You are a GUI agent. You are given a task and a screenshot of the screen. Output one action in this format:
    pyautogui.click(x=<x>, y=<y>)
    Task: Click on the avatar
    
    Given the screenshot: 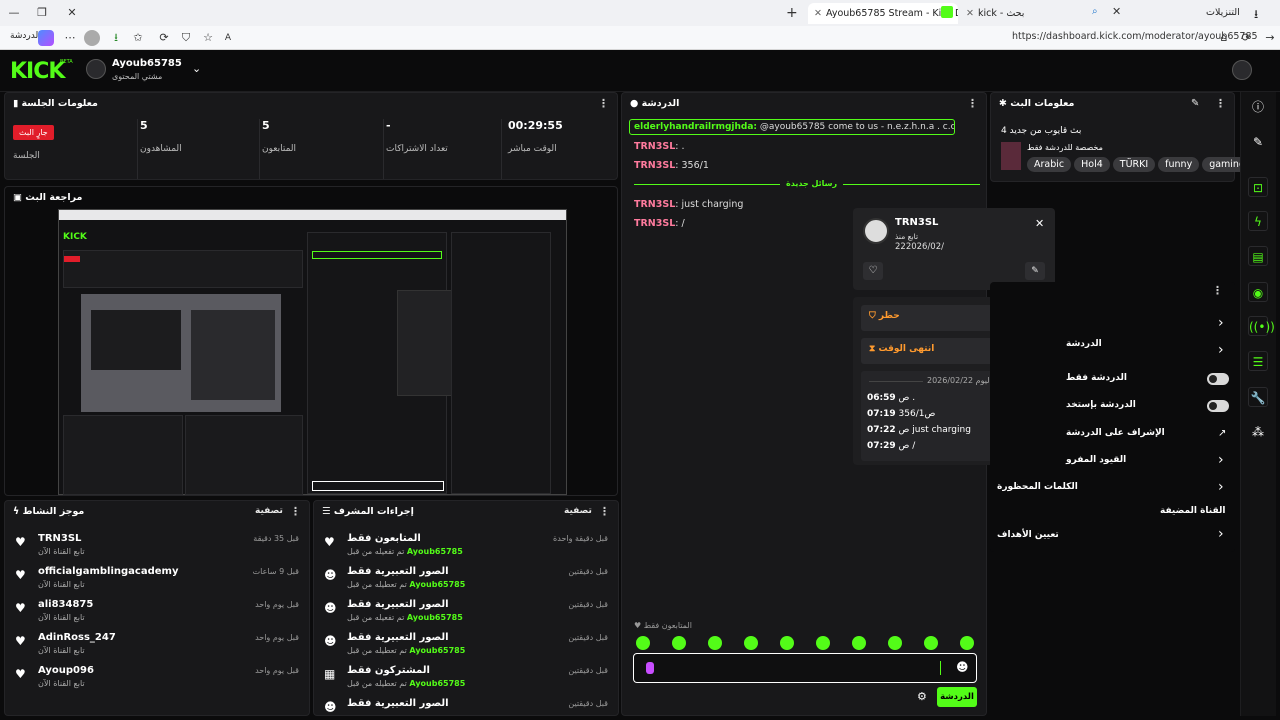 What is the action you would take?
    pyautogui.click(x=1242, y=70)
    